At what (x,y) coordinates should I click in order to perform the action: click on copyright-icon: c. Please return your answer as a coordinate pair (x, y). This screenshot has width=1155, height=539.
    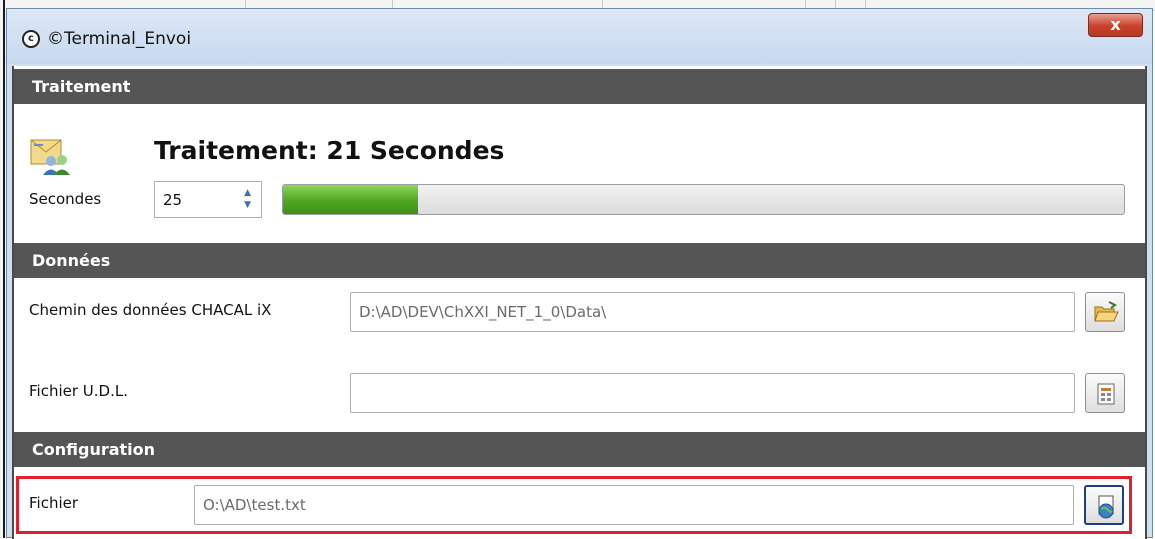
    Looking at the image, I should click on (31, 39).